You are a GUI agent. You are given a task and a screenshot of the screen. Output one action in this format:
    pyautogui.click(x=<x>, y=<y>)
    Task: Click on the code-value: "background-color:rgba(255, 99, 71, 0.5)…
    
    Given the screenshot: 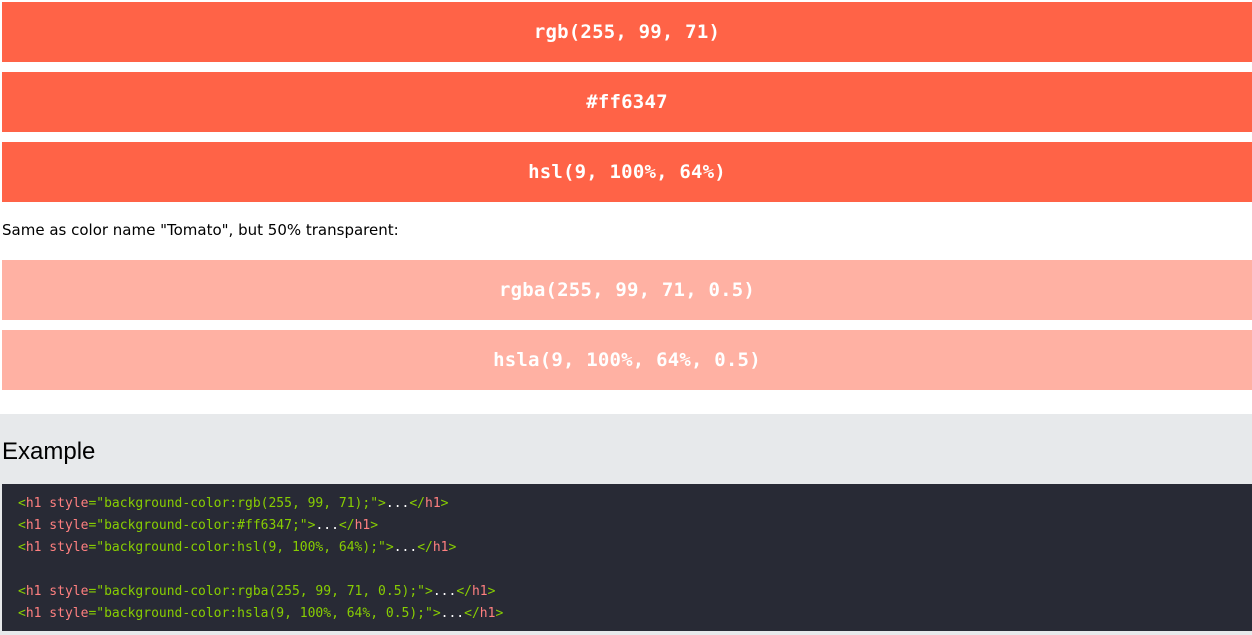 What is the action you would take?
    pyautogui.click(x=261, y=591)
    